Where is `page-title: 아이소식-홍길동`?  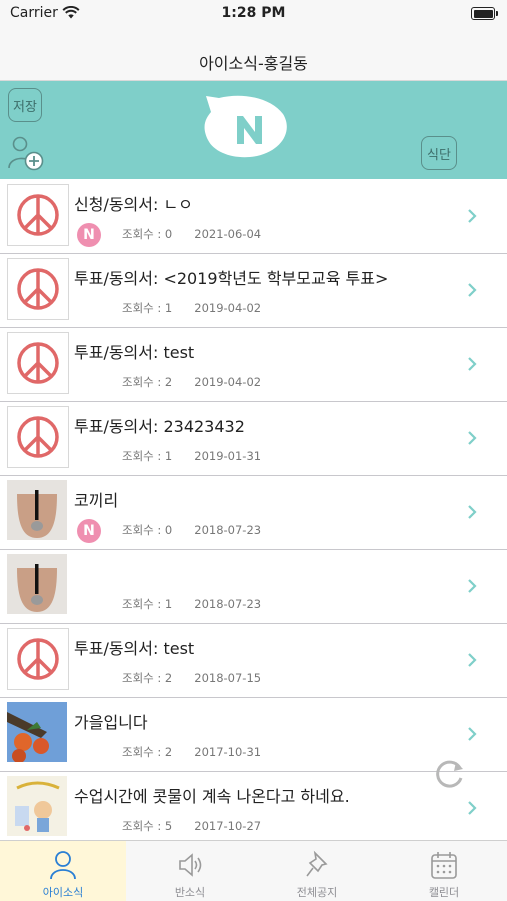
page-title: 아이소식-홍길동 is located at coordinates (253, 63).